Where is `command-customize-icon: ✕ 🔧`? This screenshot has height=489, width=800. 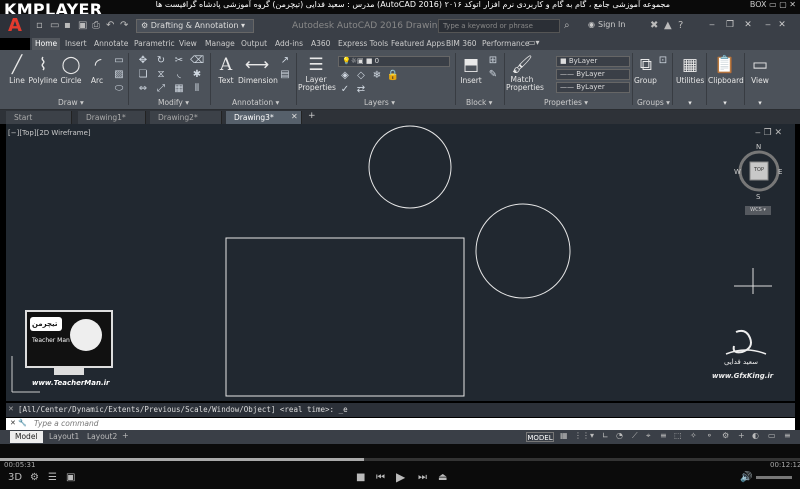 command-customize-icon: ✕ 🔧 is located at coordinates (18, 423).